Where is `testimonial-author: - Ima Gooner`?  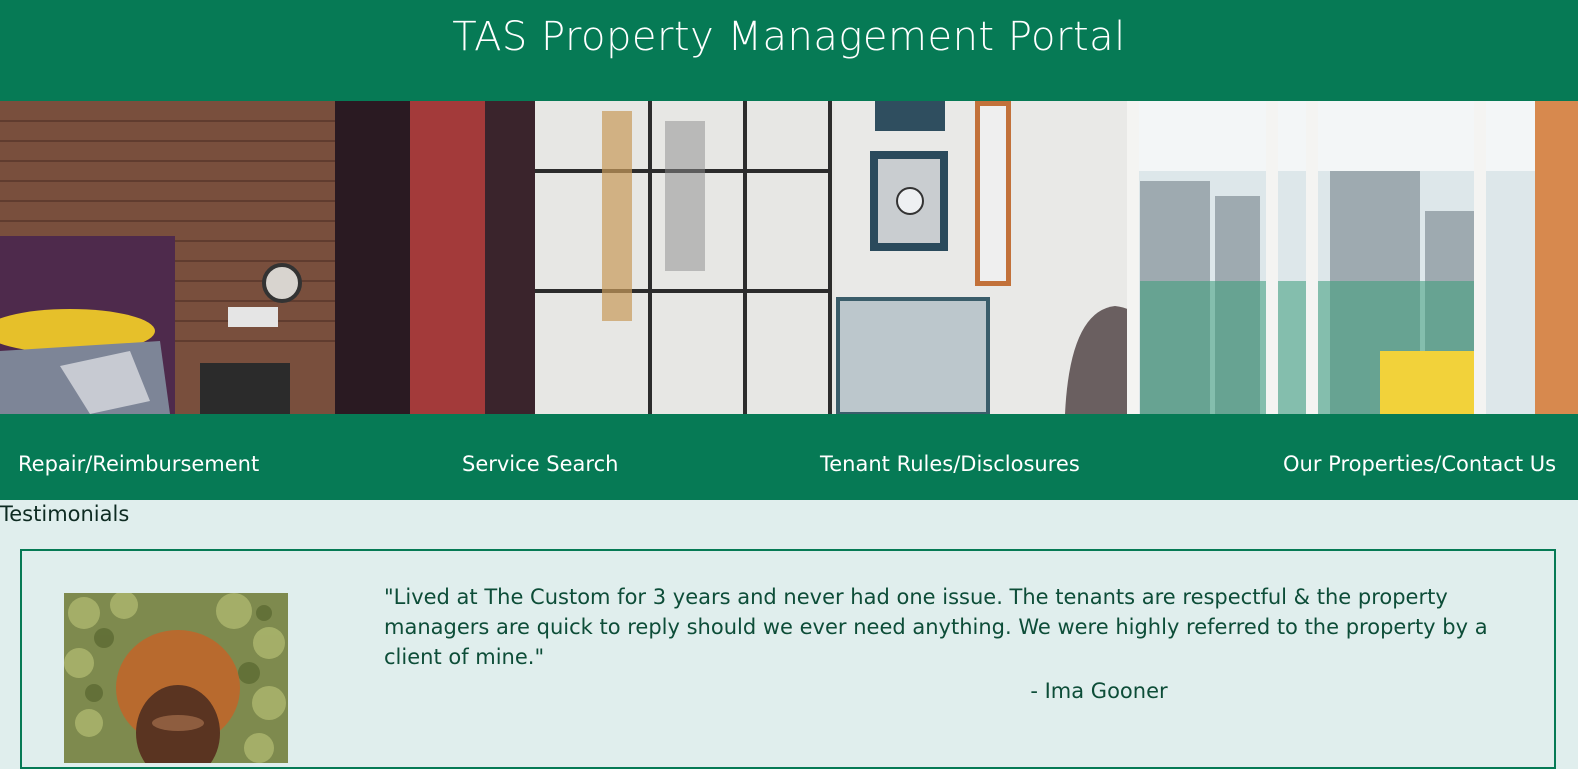
testimonial-author: - Ima Gooner is located at coordinates (1099, 691).